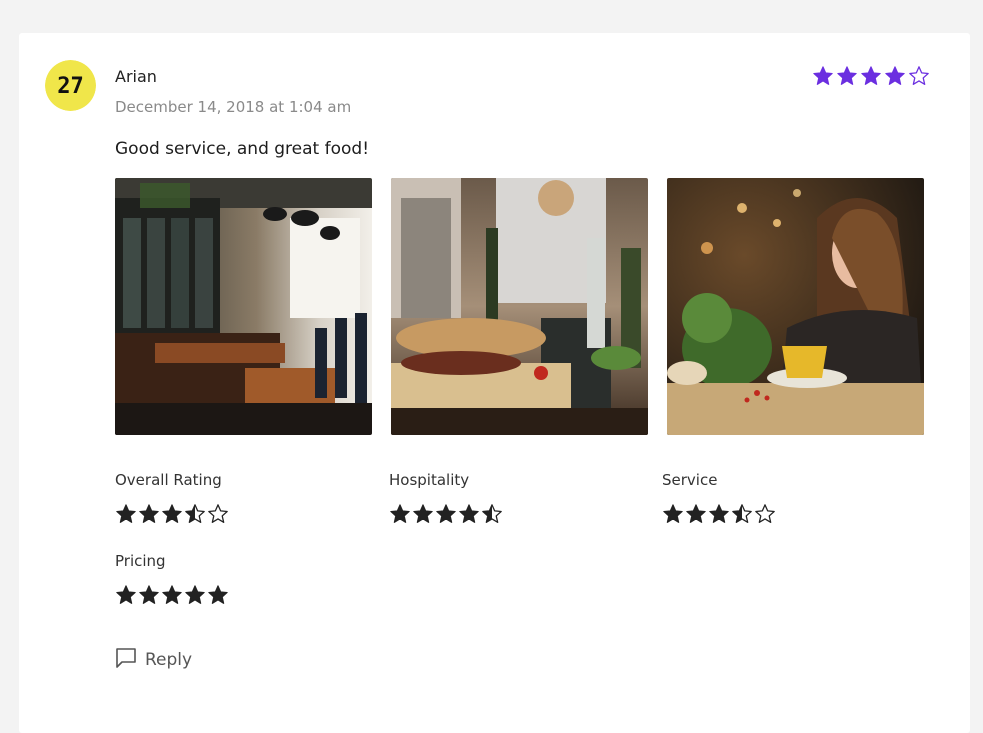 Image resolution: width=983 pixels, height=733 pixels. What do you see at coordinates (795, 306) in the screenshot?
I see `photo-woman-eating` at bounding box center [795, 306].